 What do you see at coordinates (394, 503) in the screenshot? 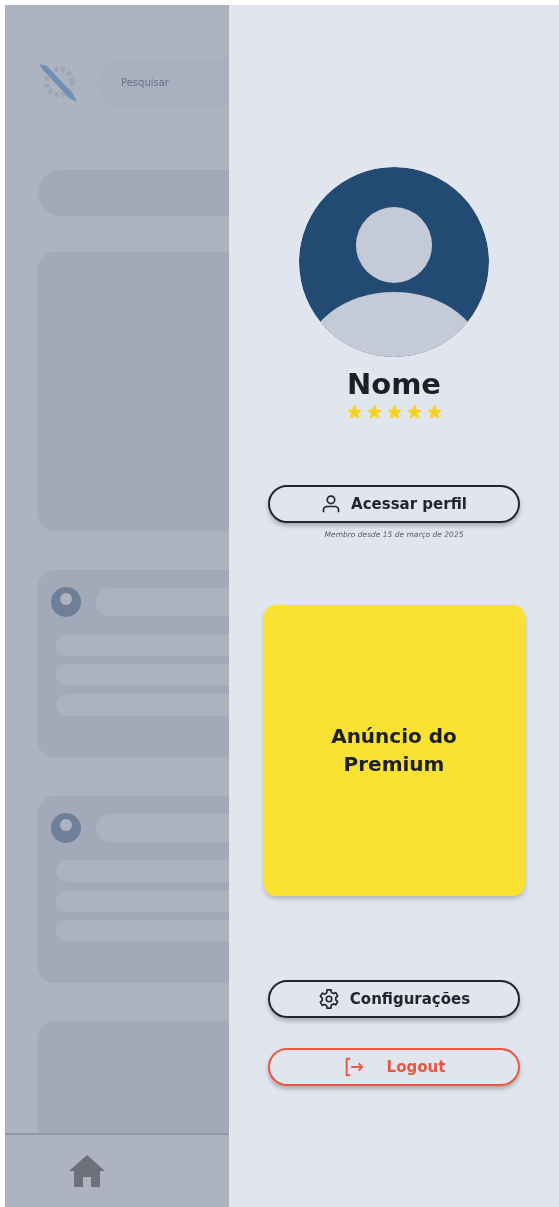
I see `profile-button: Acessar perfil` at bounding box center [394, 503].